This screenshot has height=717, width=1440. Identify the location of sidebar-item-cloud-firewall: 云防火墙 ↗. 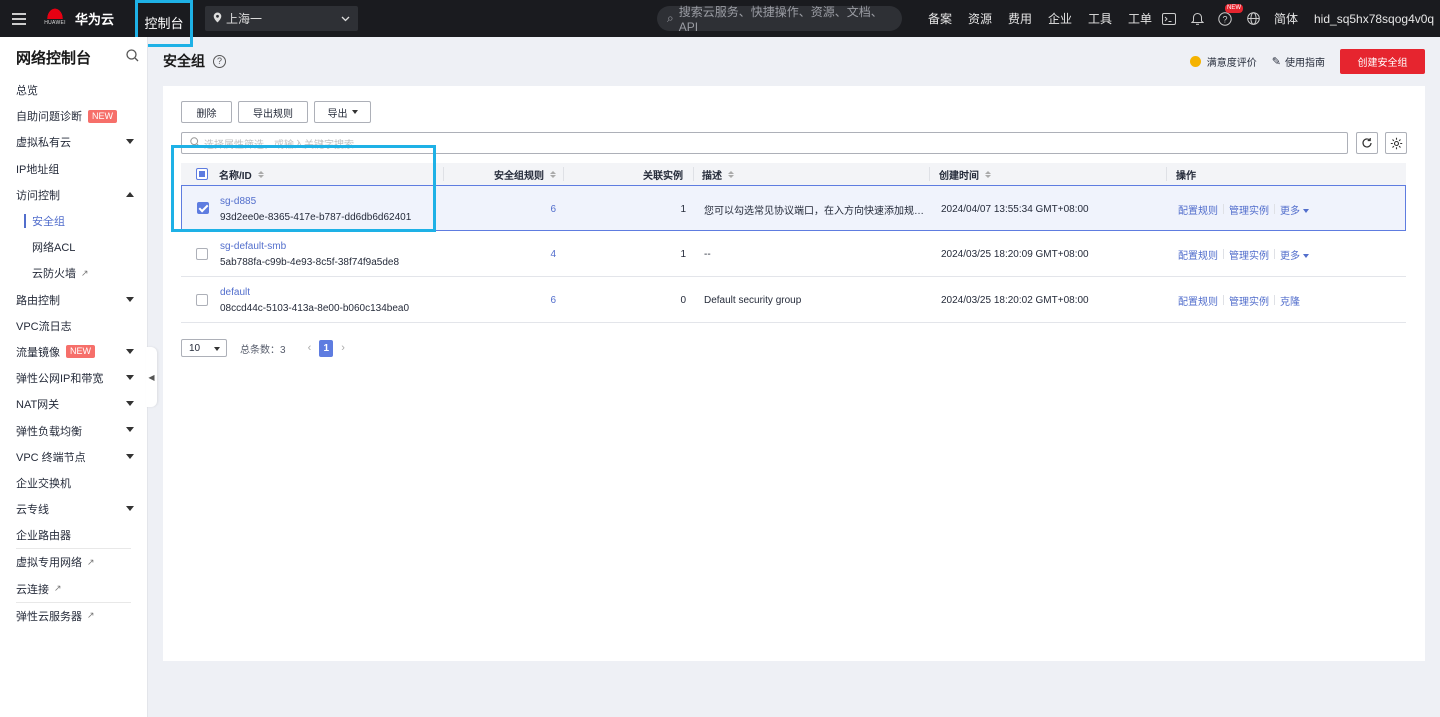
(73, 273).